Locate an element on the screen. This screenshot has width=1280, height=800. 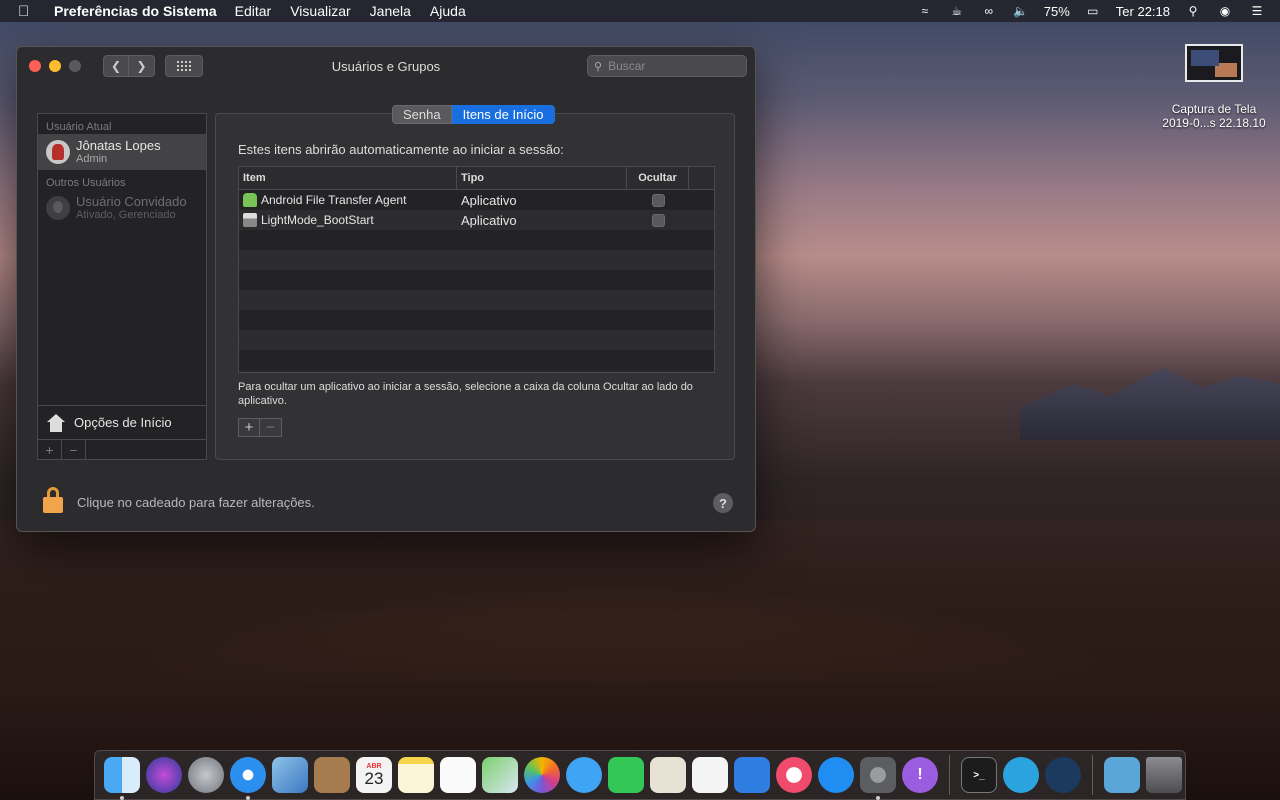
table-row: Android File Transfer Agent Aplicativo is located at coordinates (476, 200).